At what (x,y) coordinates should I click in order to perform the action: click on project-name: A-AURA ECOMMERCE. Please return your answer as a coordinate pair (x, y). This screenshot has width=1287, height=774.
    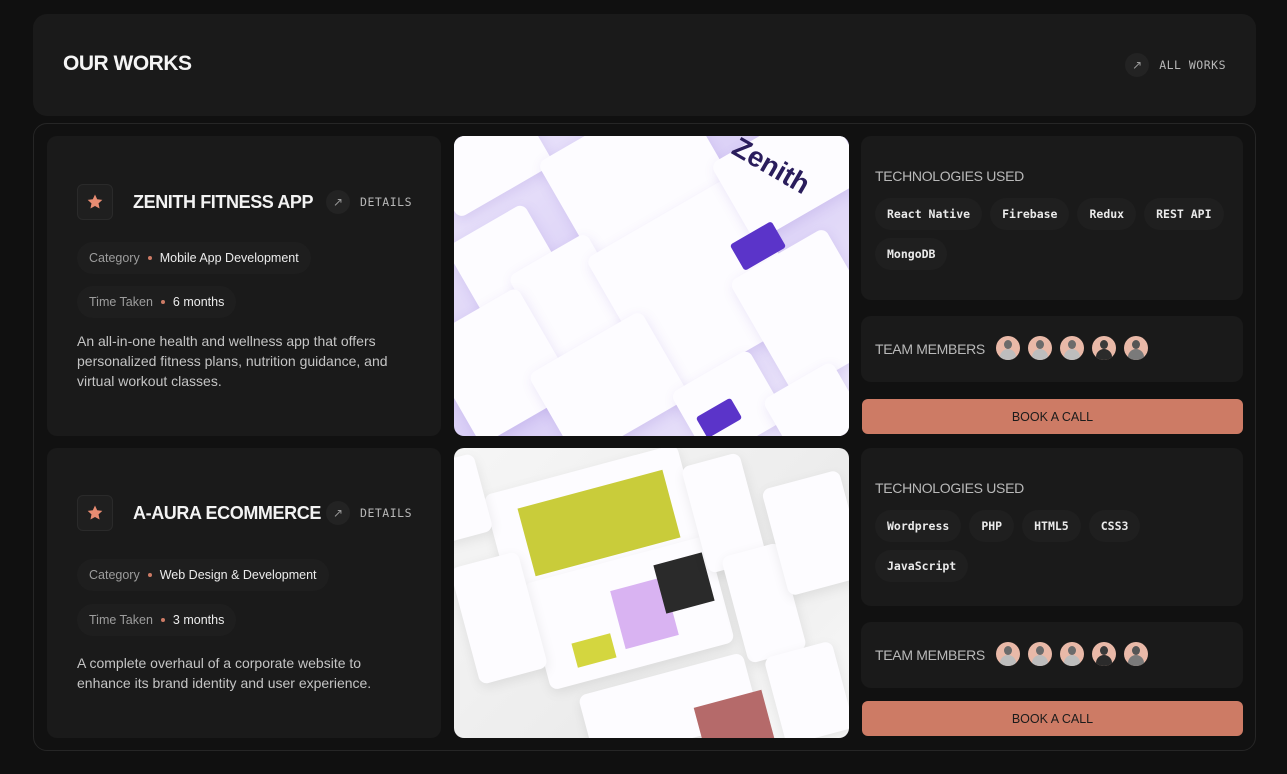
    Looking at the image, I should click on (227, 512).